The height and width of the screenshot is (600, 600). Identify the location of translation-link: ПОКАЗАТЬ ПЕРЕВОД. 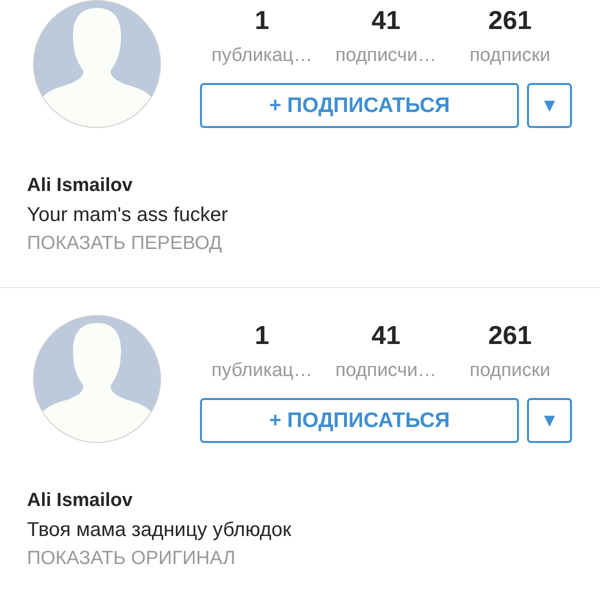
(124, 244).